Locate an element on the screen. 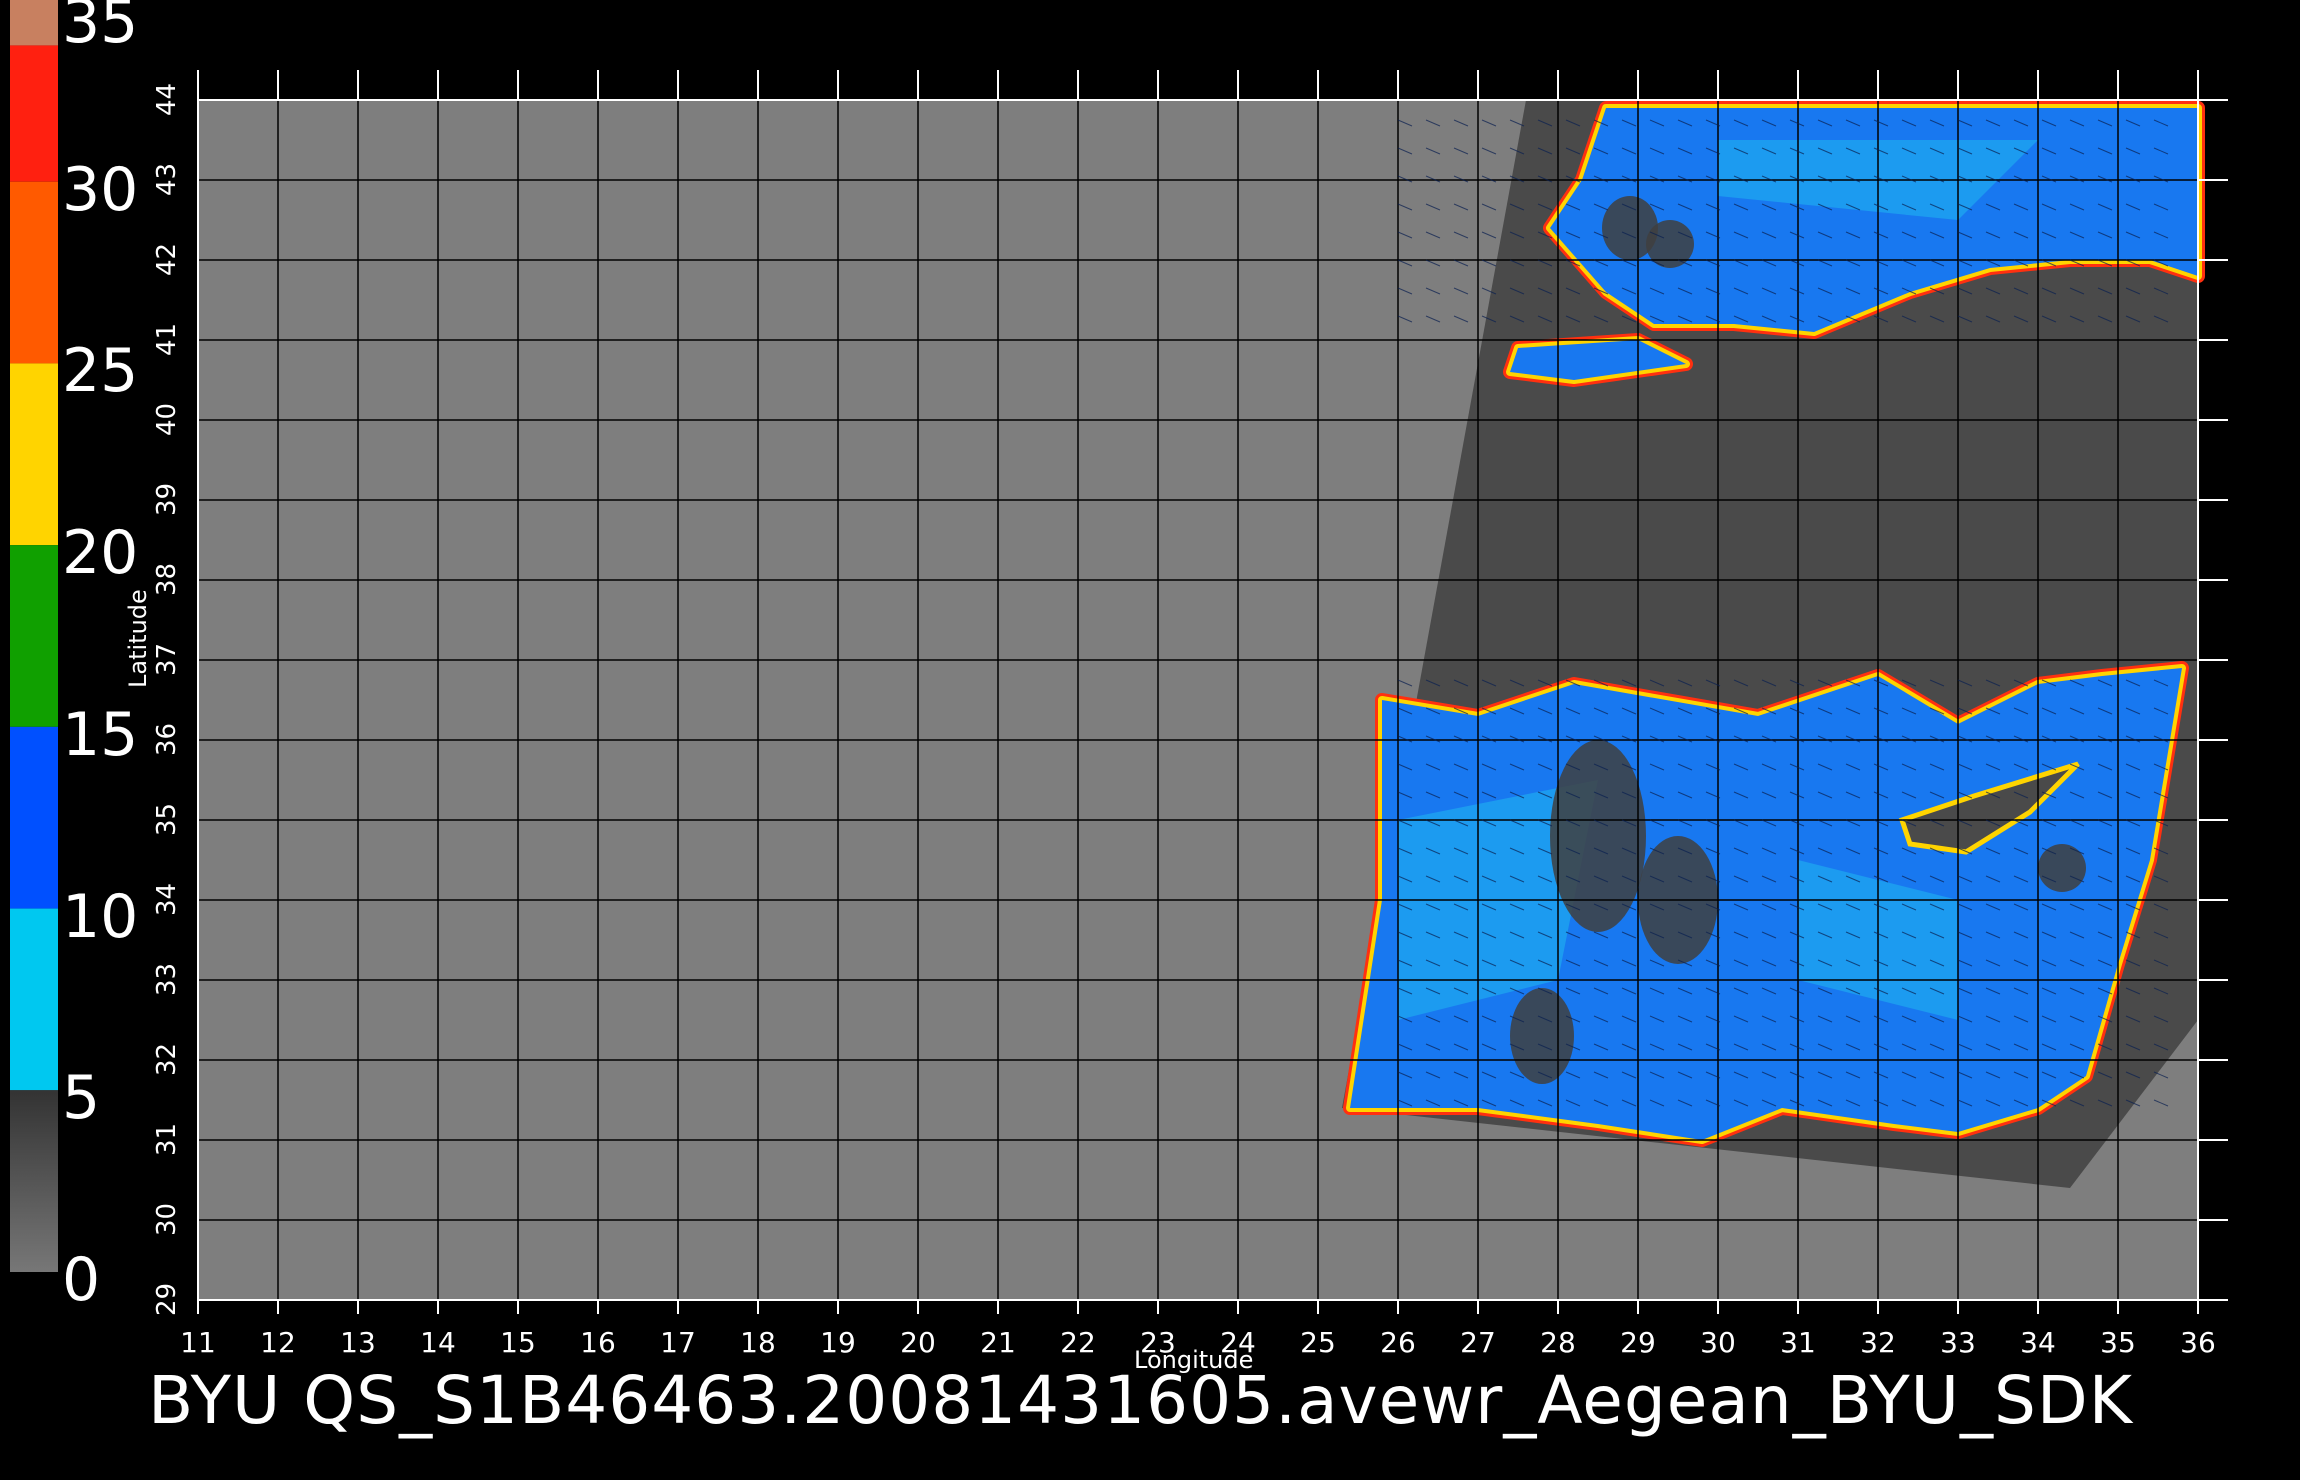  latitude-tick-label: 37 is located at coordinates (167, 659).